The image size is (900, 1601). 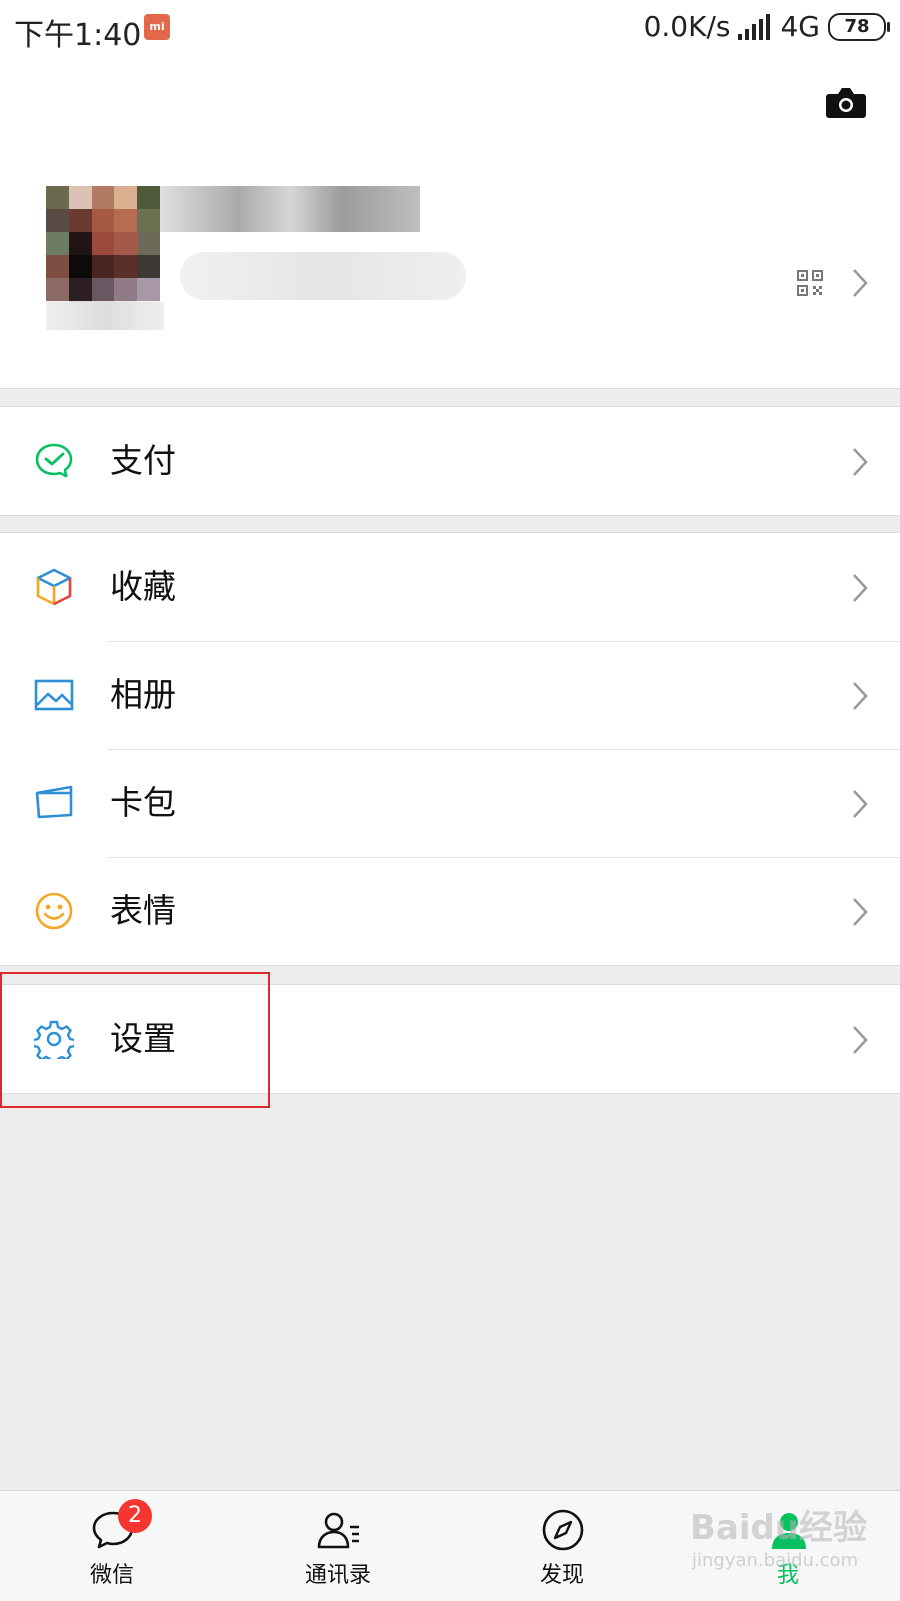 I want to click on tab-chats: 2 微信, so click(x=112, y=1546).